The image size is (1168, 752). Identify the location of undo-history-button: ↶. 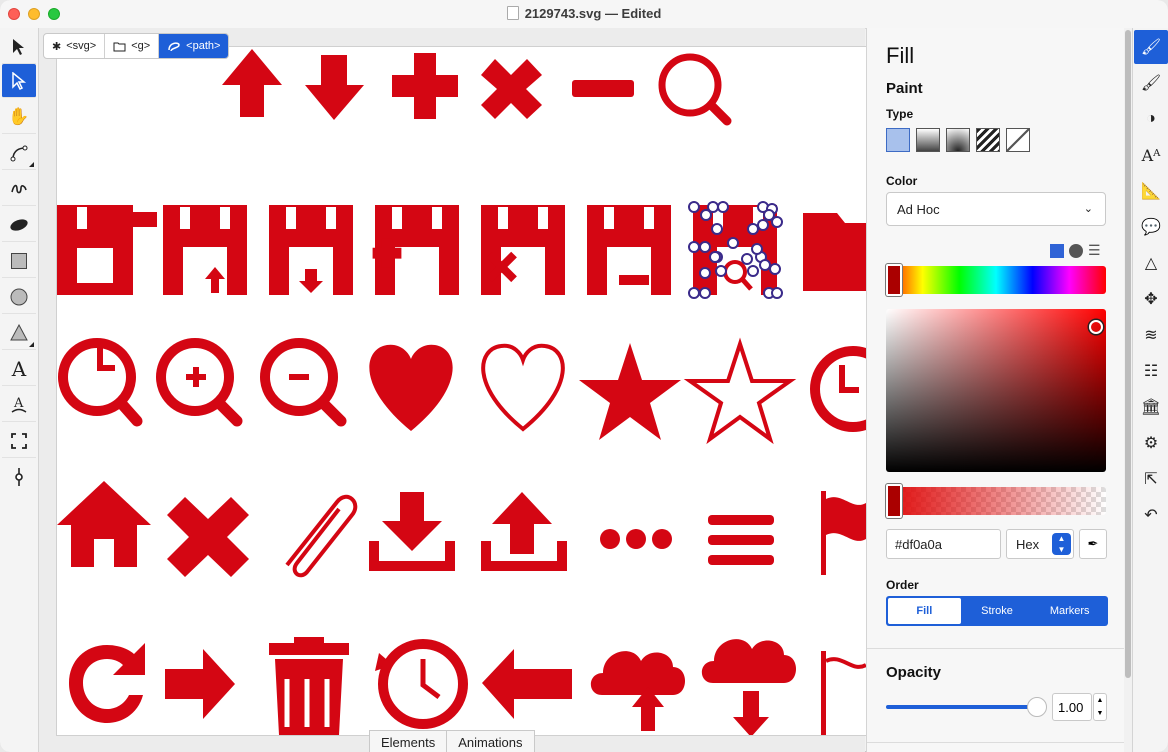
(1151, 515).